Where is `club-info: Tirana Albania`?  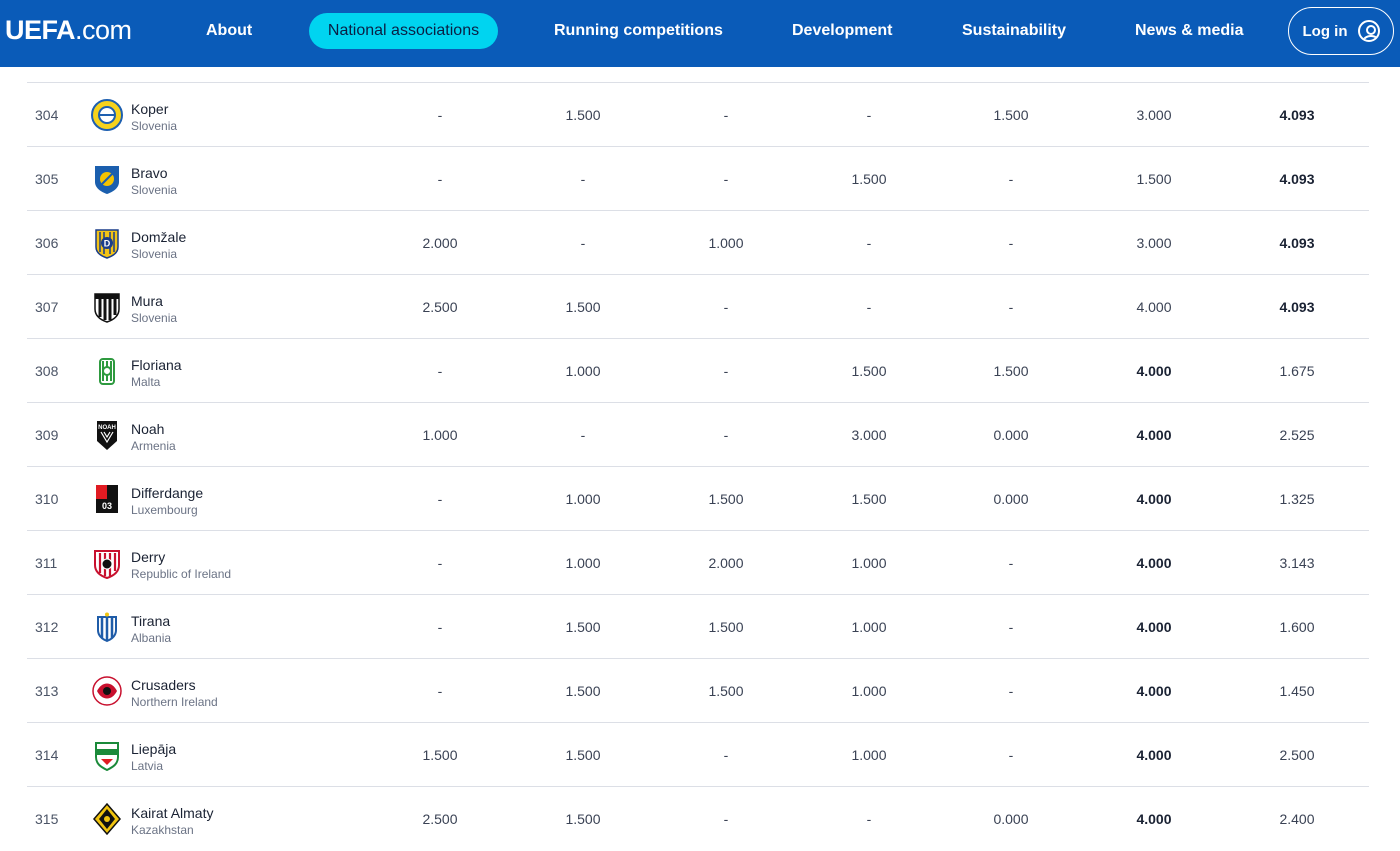
club-info: Tirana Albania is located at coordinates (151, 629).